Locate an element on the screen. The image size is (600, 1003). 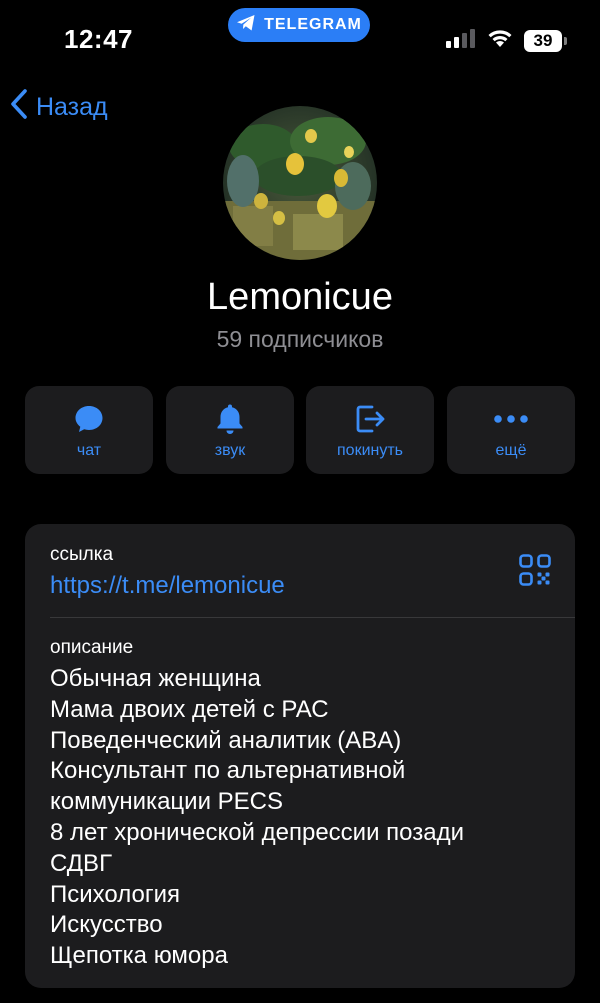
channel-name: Lemonicue is located at coordinates (300, 297).